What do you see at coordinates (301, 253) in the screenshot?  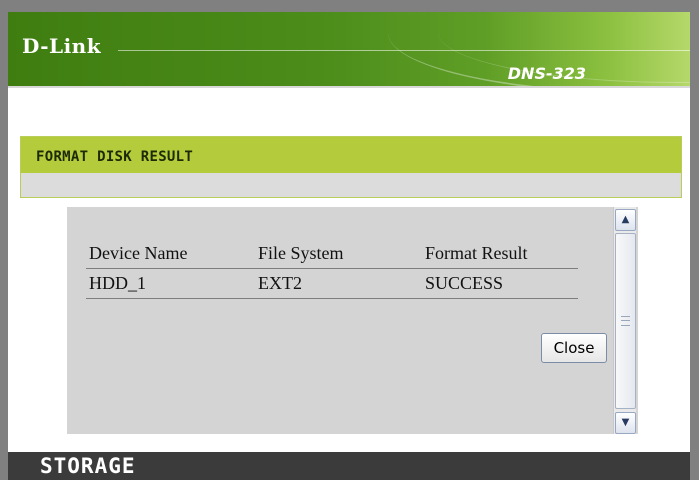 I see `column-header-file-system: File System` at bounding box center [301, 253].